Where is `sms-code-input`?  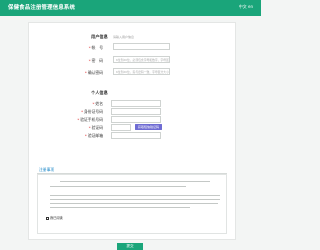 sms-code-input is located at coordinates (121, 127).